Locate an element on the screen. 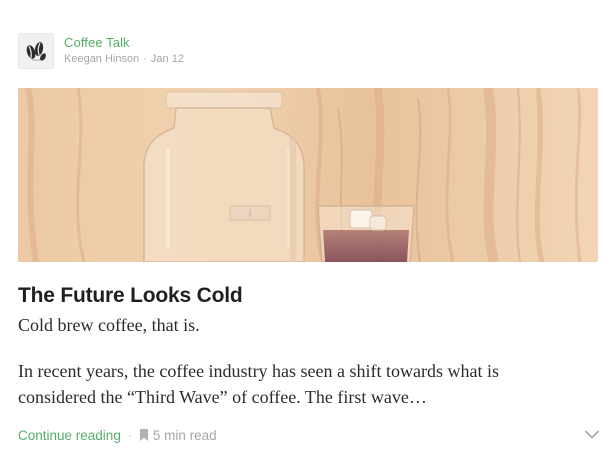  read-time: 5 min read is located at coordinates (184, 435).